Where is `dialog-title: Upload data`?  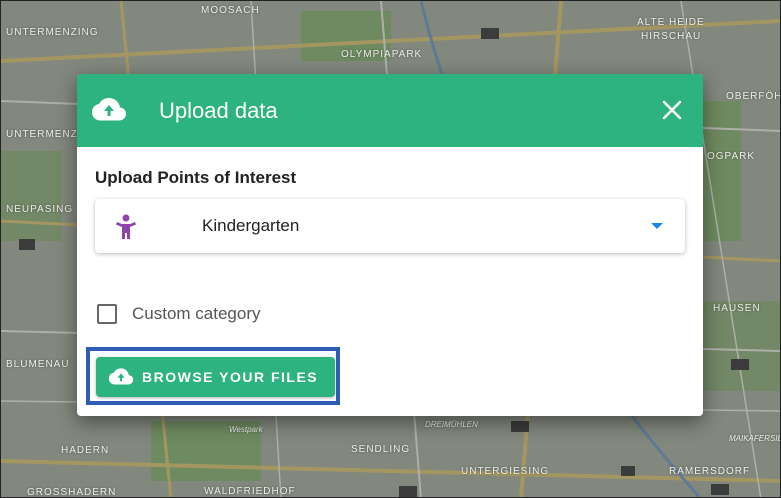
dialog-title: Upload data is located at coordinates (218, 110).